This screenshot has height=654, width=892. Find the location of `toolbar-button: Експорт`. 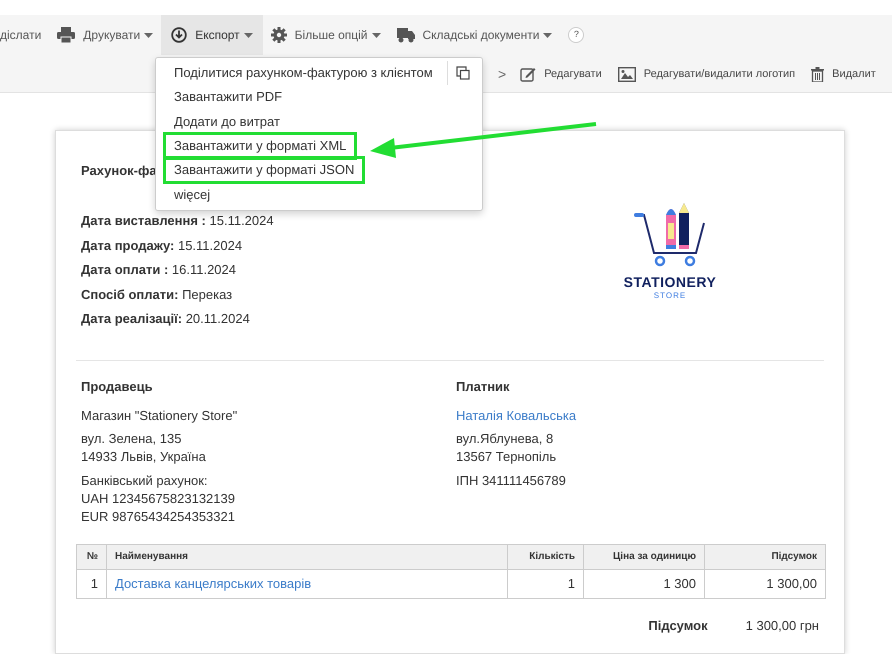

toolbar-button: Експорт is located at coordinates (212, 35).